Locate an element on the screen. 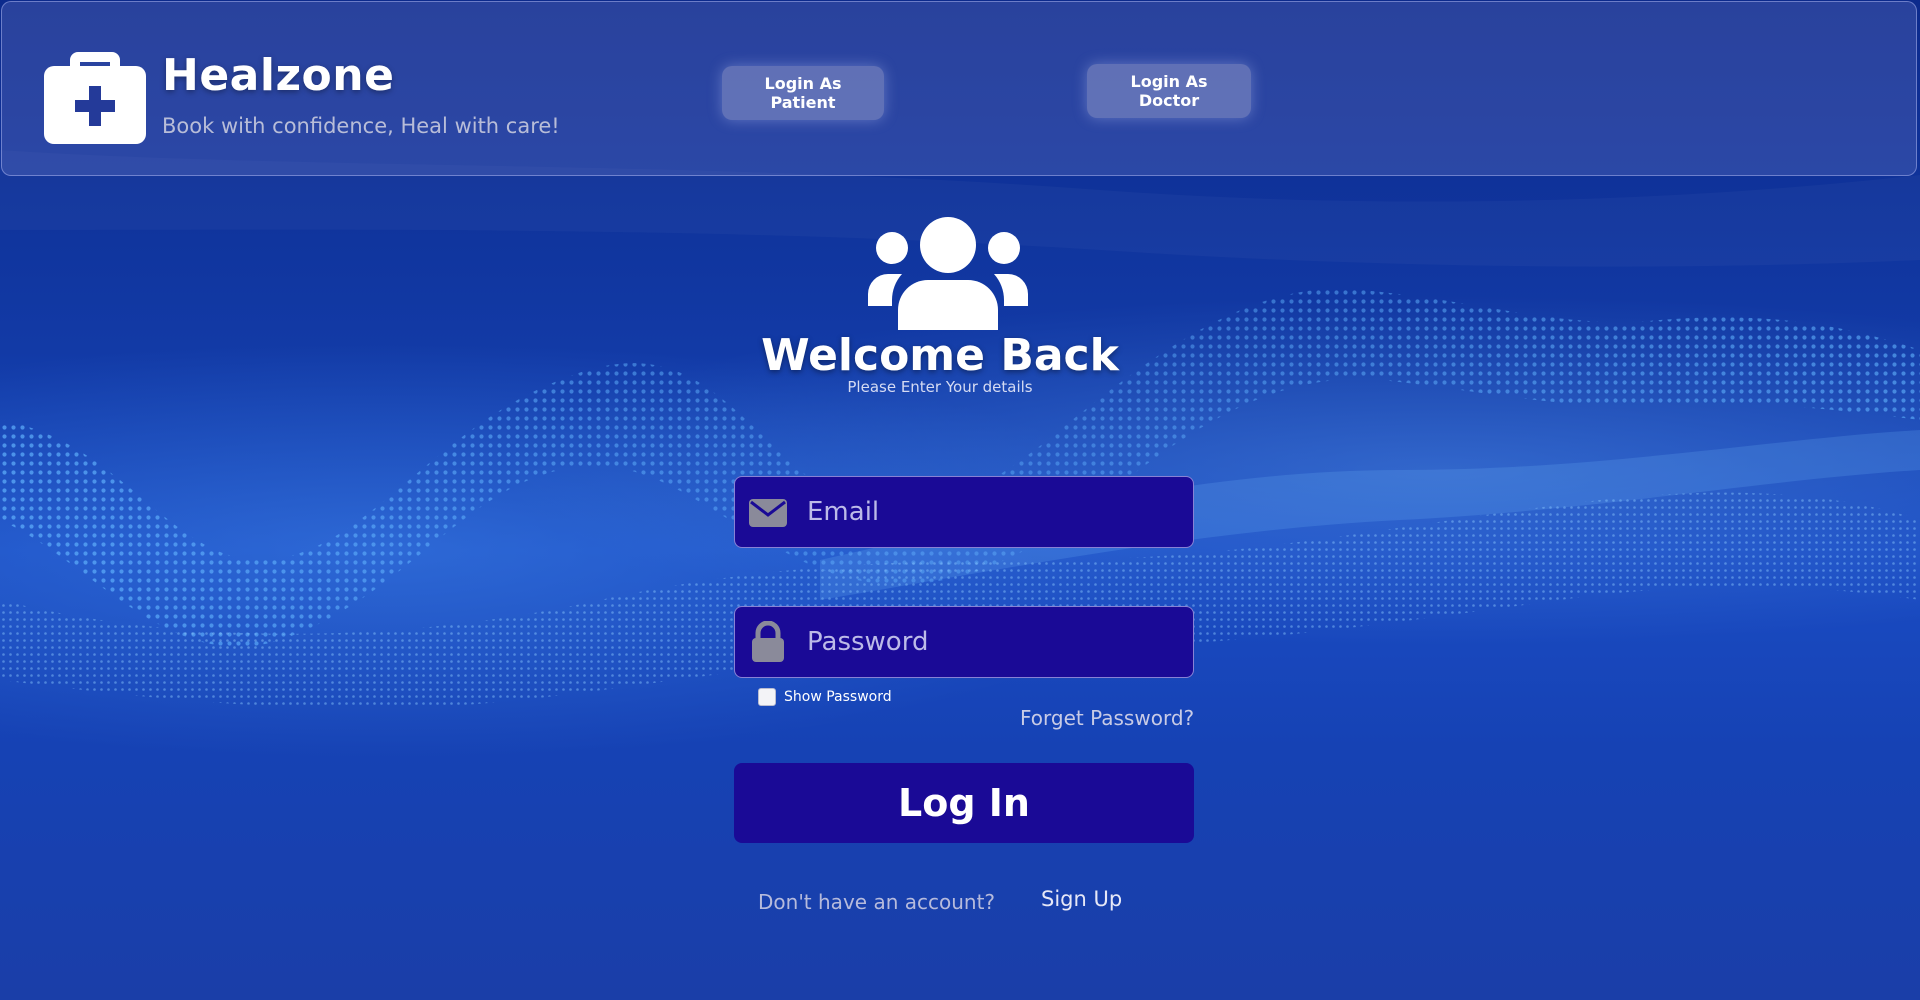 The height and width of the screenshot is (1000, 1920). login-as-patient-button: Login As Patient is located at coordinates (803, 93).